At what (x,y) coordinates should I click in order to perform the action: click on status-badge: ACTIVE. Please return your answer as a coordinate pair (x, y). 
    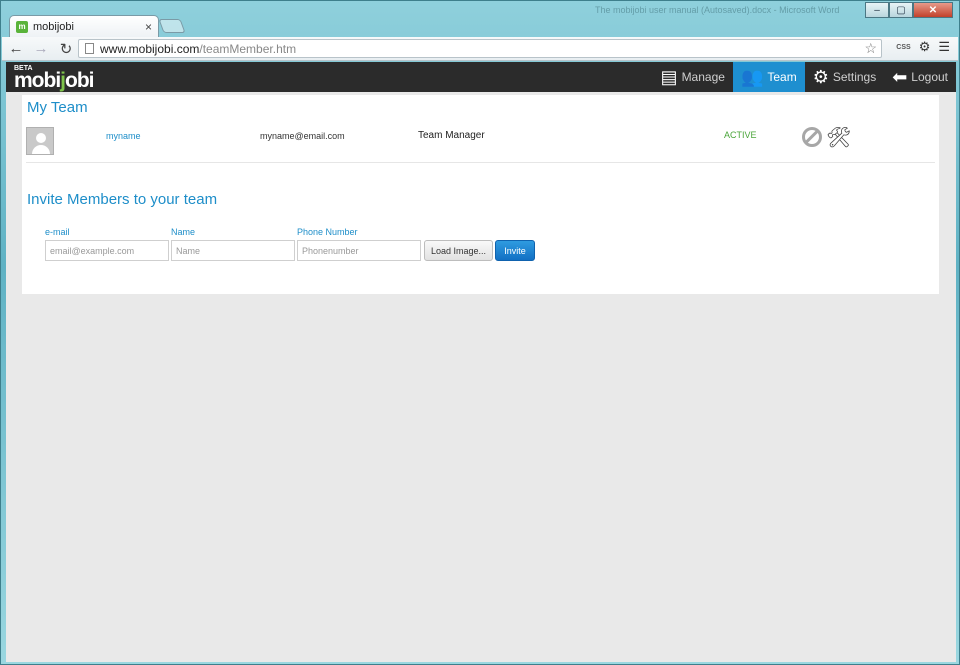
    Looking at the image, I should click on (740, 135).